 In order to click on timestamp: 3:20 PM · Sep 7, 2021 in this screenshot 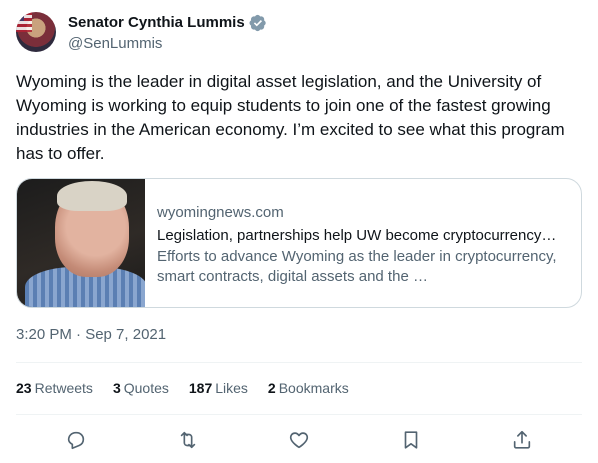, I will do `click(91, 334)`.